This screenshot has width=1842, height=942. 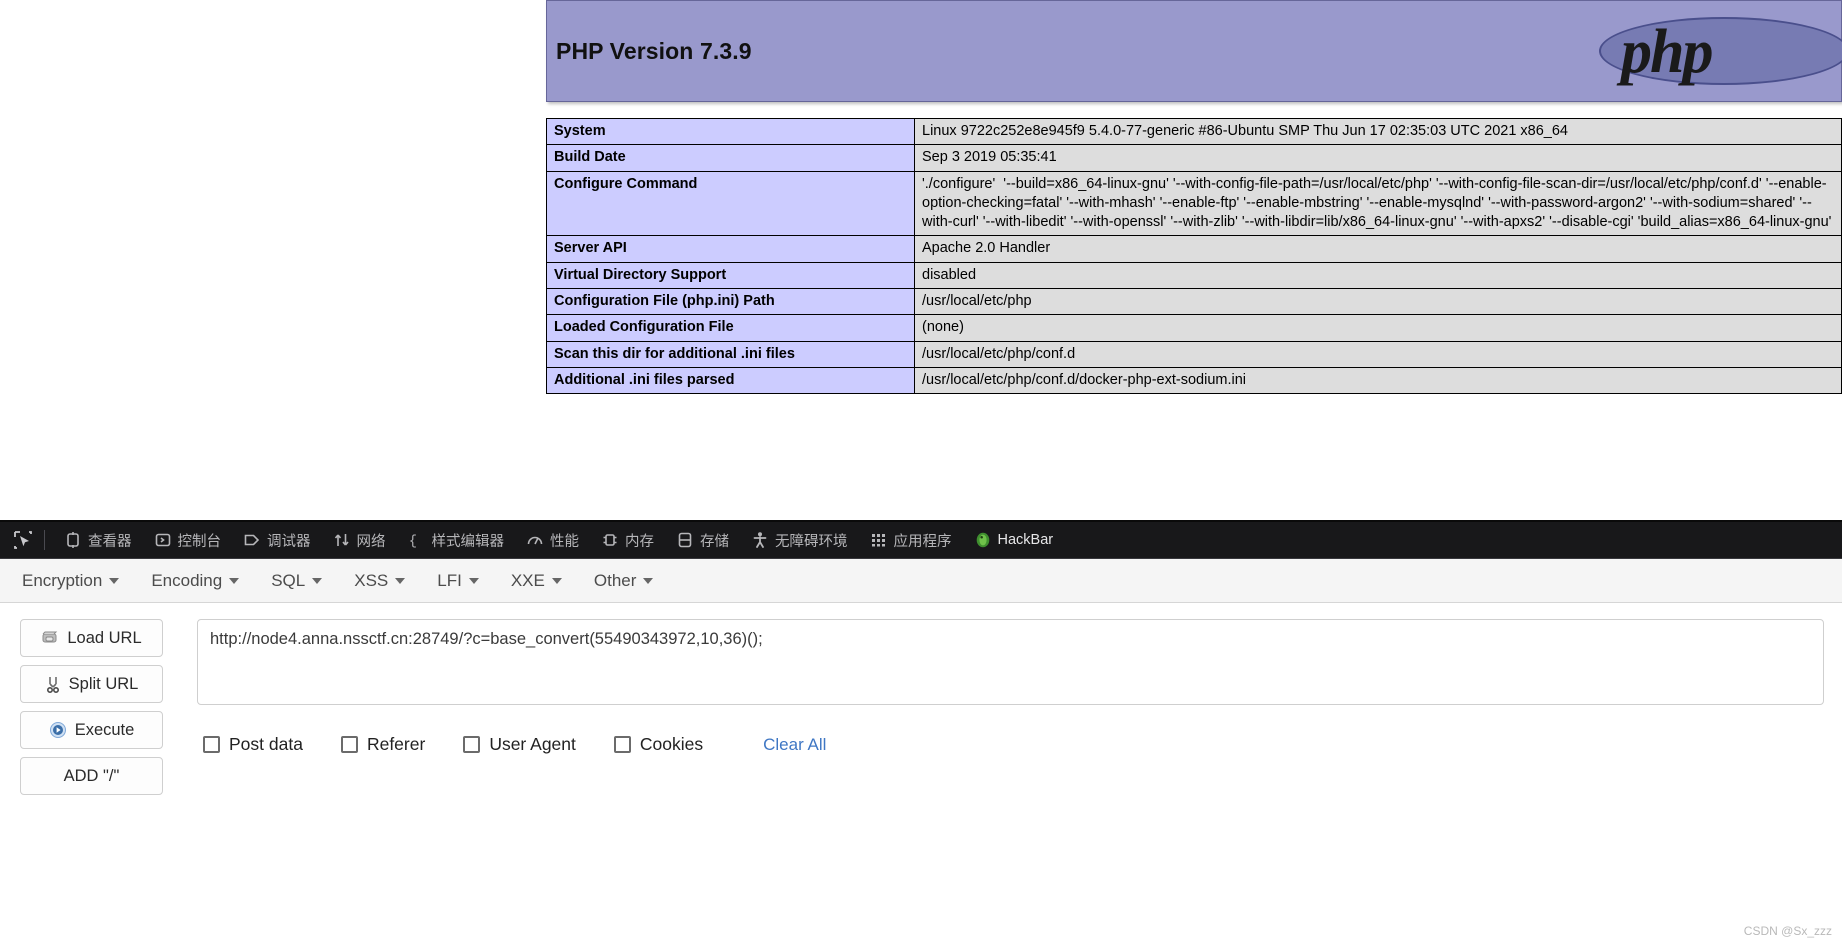 I want to click on hackbar-option-post-data: Post data, so click(x=253, y=744).